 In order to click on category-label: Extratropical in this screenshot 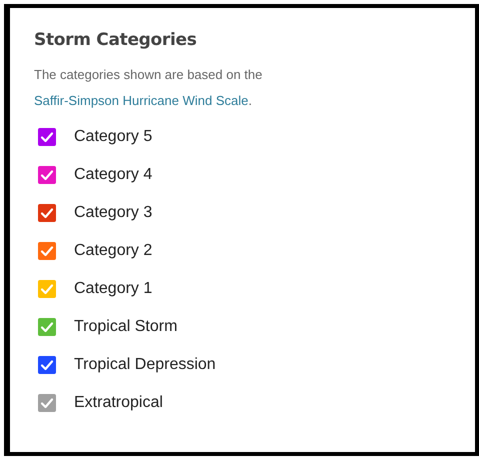, I will do `click(118, 403)`.